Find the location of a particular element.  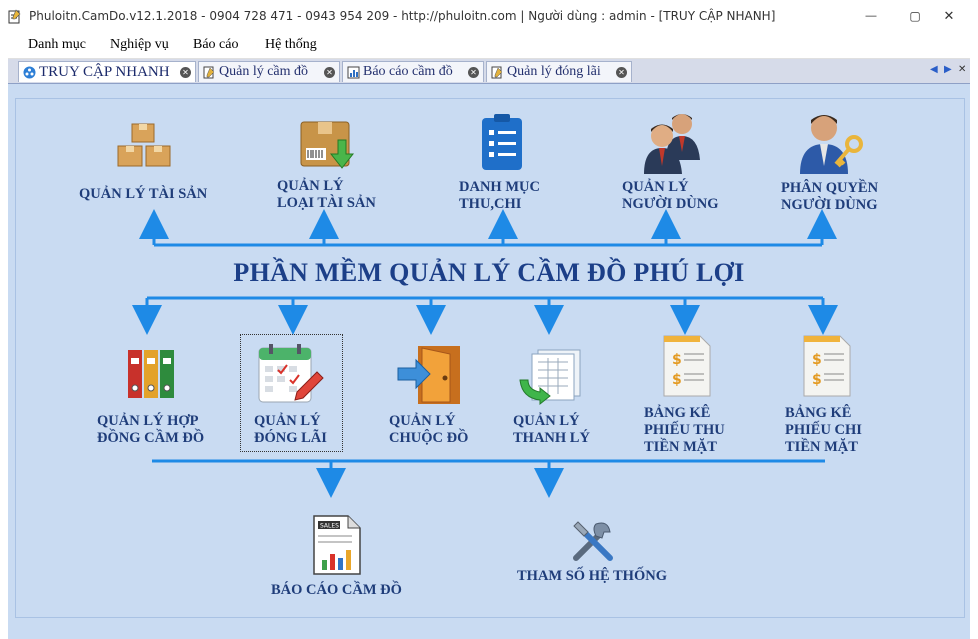

item-bang-ke-phieu-thu: BẢNG KÊ PHIẾU THU TIỀN MẶT is located at coordinates (684, 430).